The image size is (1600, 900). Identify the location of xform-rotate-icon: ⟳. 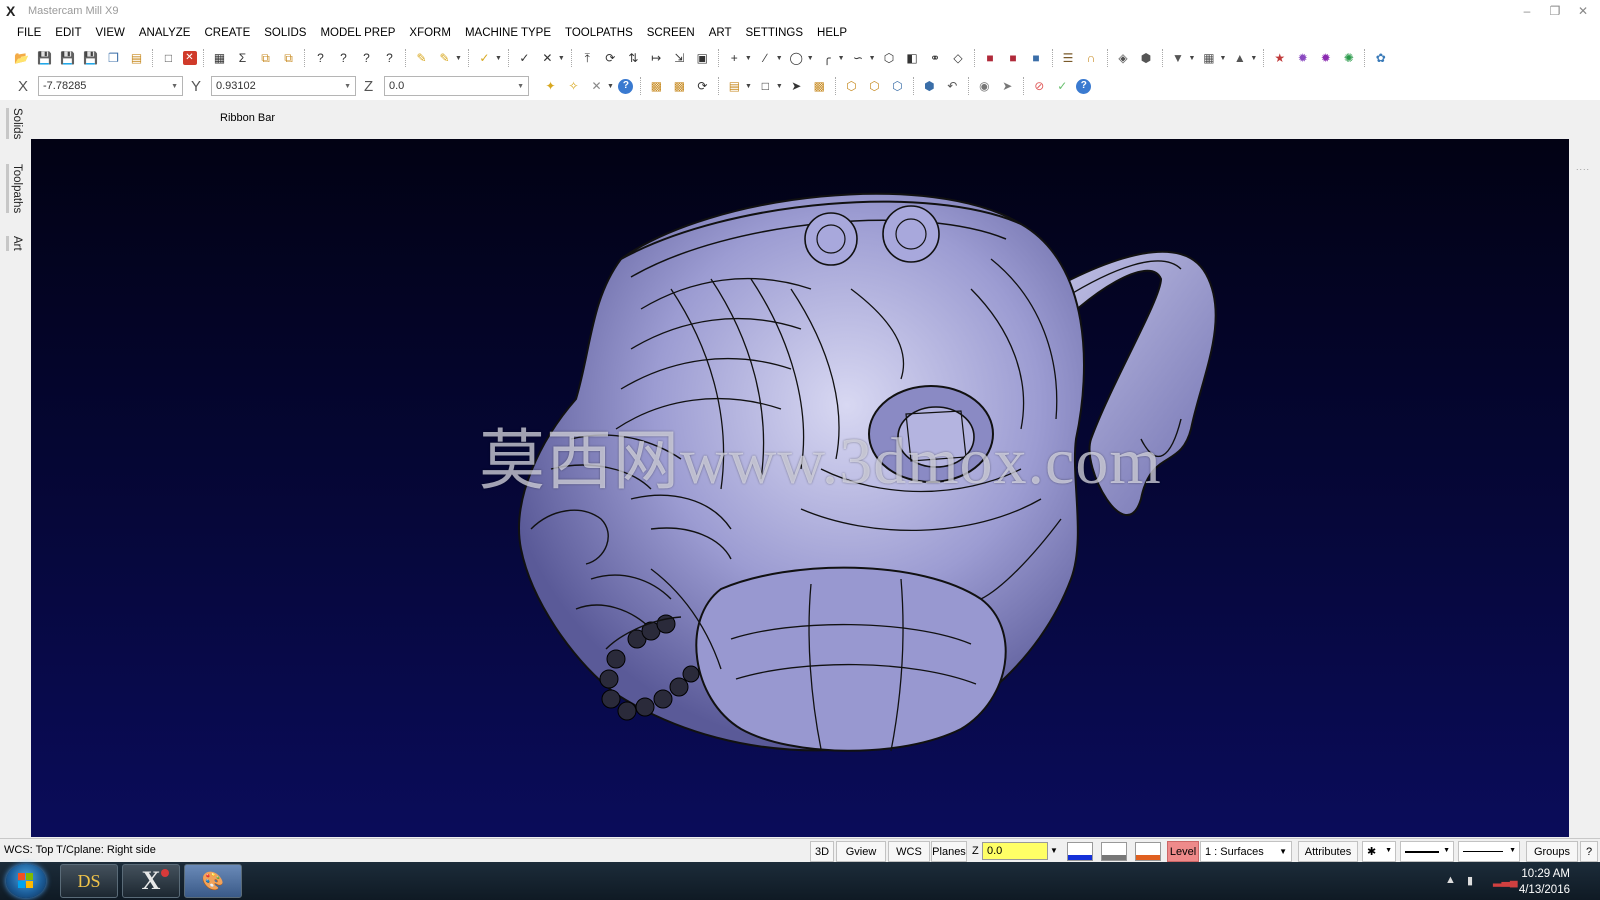
(610, 58).